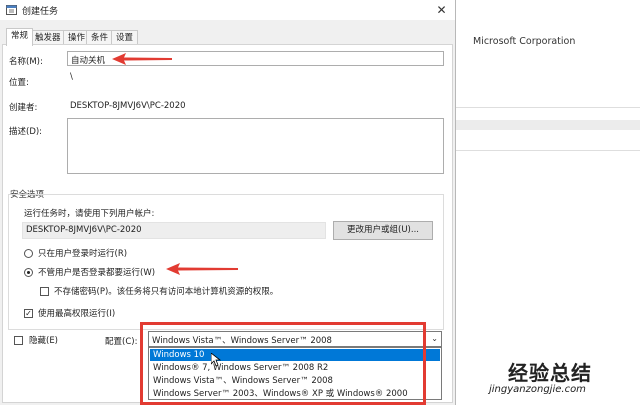  What do you see at coordinates (83, 254) in the screenshot?
I see `radio-run-when-logged-on-label: 只在用户登录时运行(R)` at bounding box center [83, 254].